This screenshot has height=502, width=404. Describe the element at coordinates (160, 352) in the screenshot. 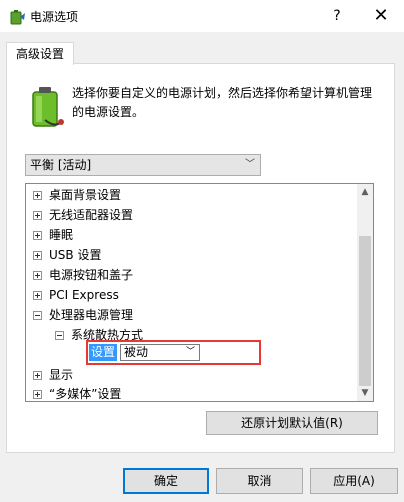

I see `cooling-policy-select: 被动 ﹀` at that location.